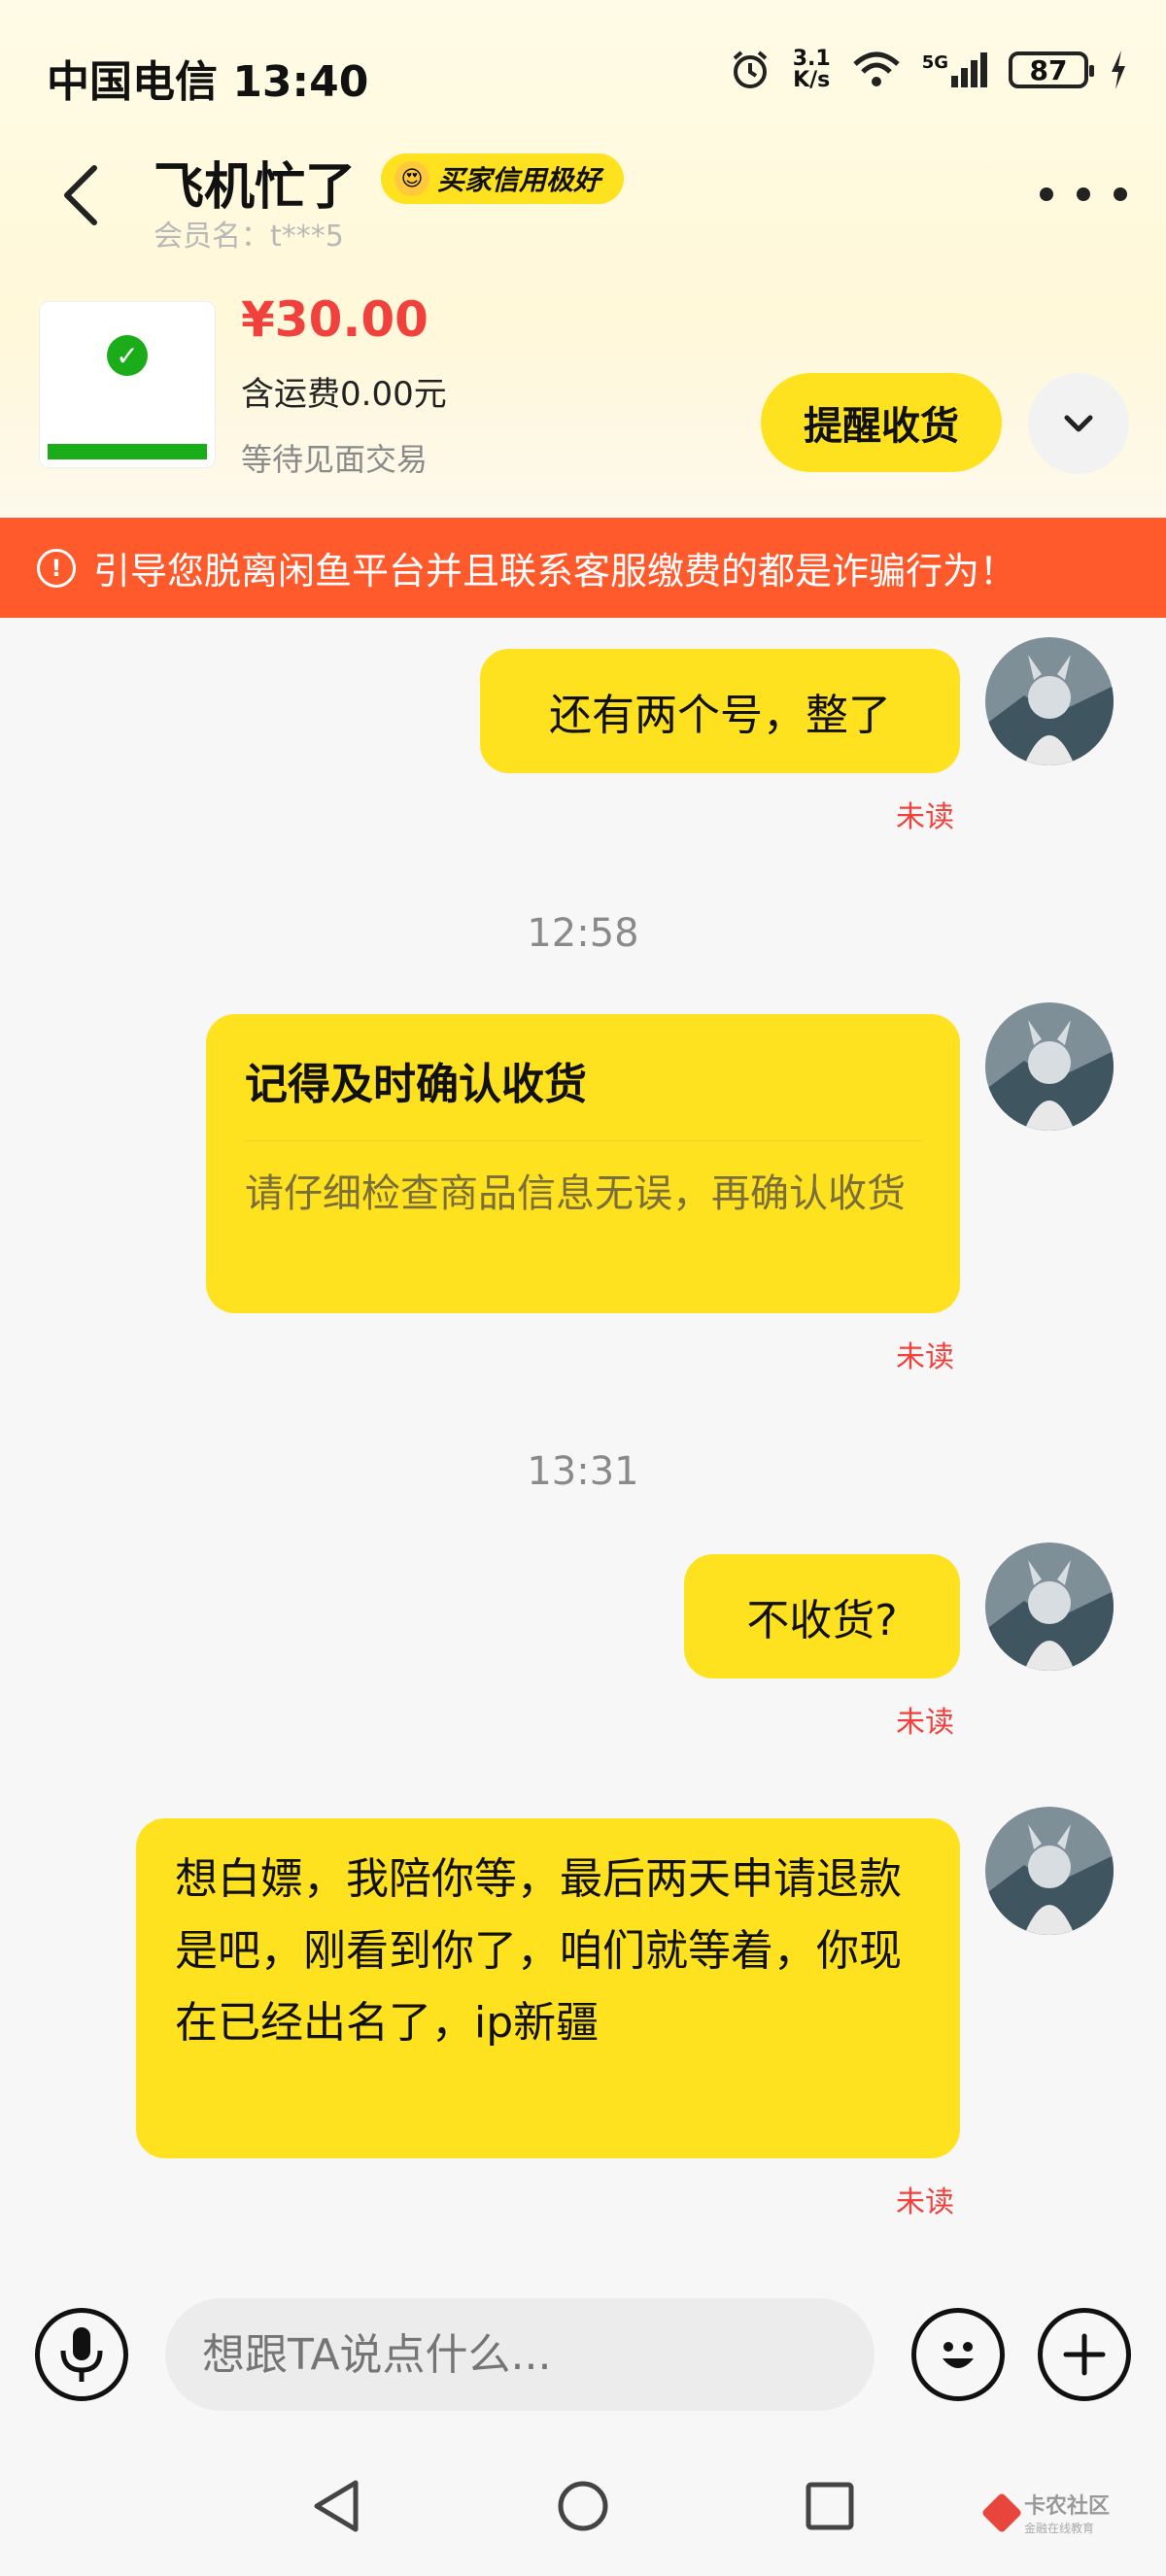  I want to click on watermark-logo-icon, so click(1001, 2512).